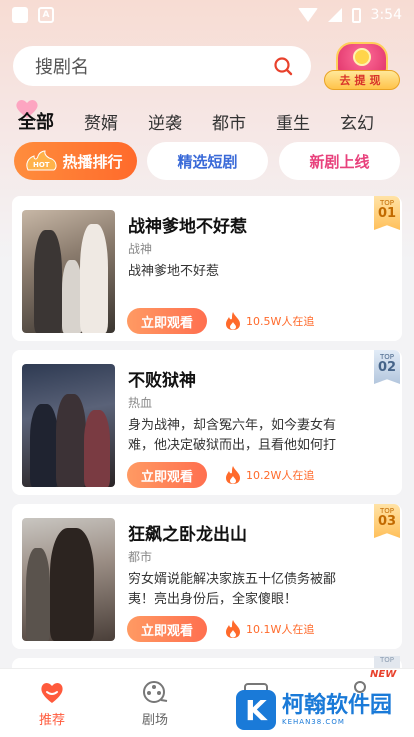 Image resolution: width=414 pixels, height=737 pixels. What do you see at coordinates (232, 435) in the screenshot?
I see `drama-description: 身为战神，却含冤六年，如今妻女有难，他决定破狱而出，且看他如何打` at bounding box center [232, 435].